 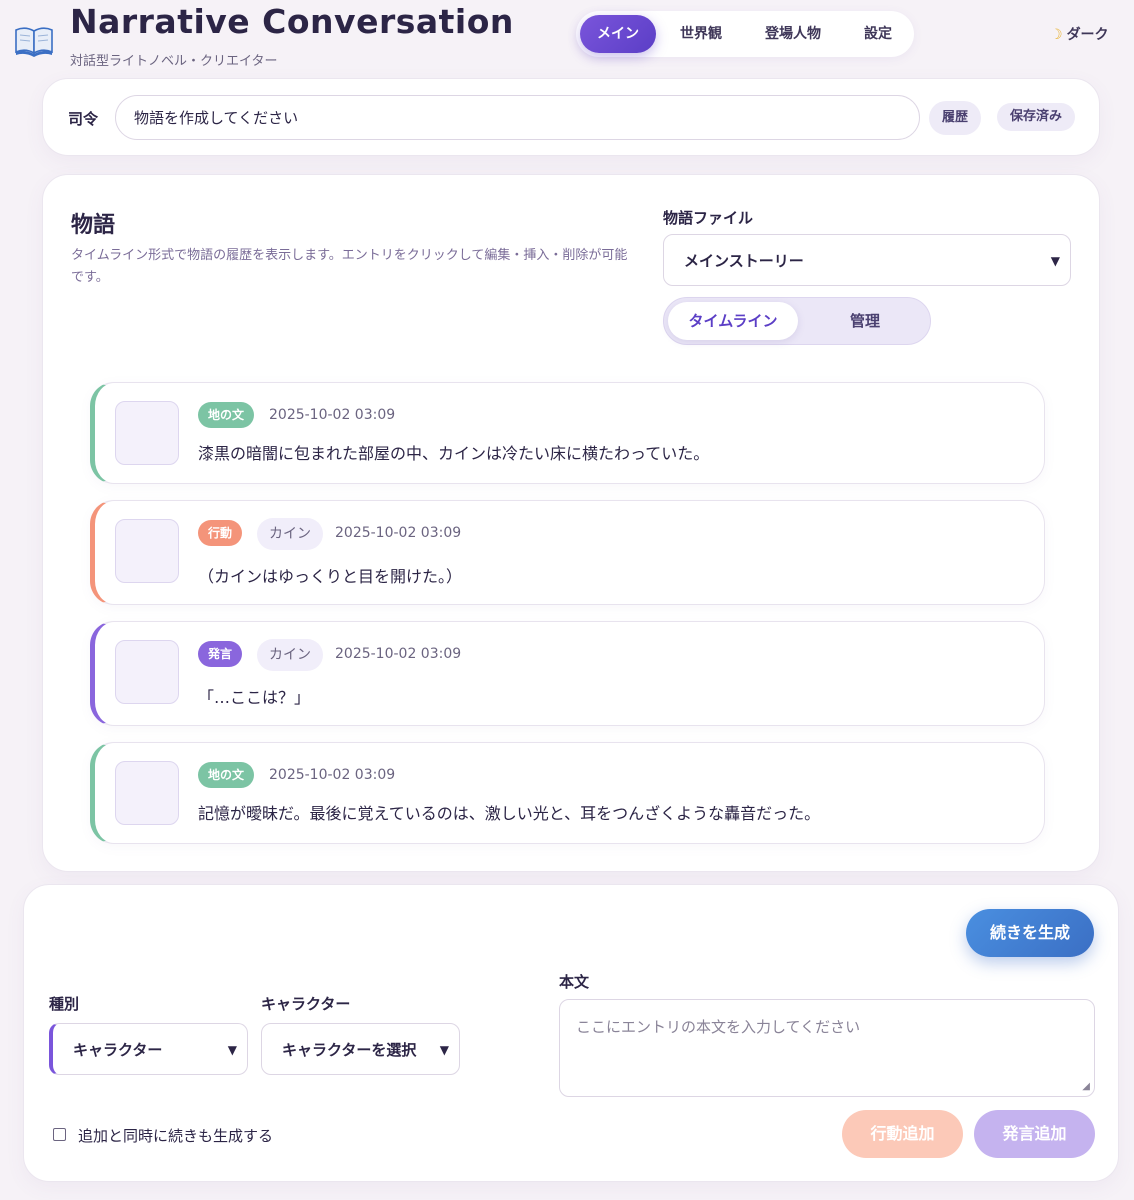 What do you see at coordinates (618, 34) in the screenshot?
I see `tab-main: メイン` at bounding box center [618, 34].